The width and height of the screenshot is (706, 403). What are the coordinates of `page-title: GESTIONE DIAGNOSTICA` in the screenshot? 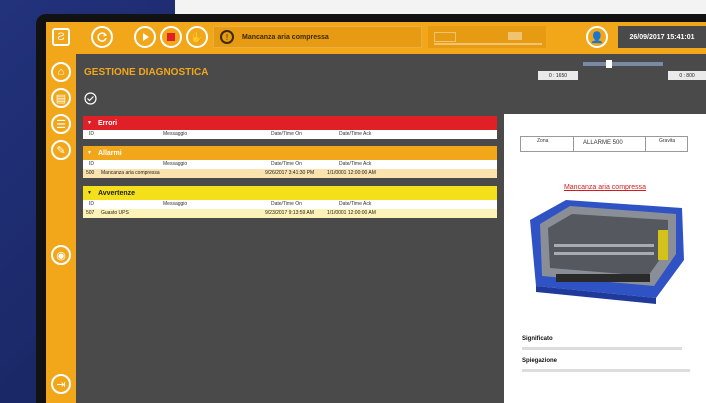 It's located at (146, 72).